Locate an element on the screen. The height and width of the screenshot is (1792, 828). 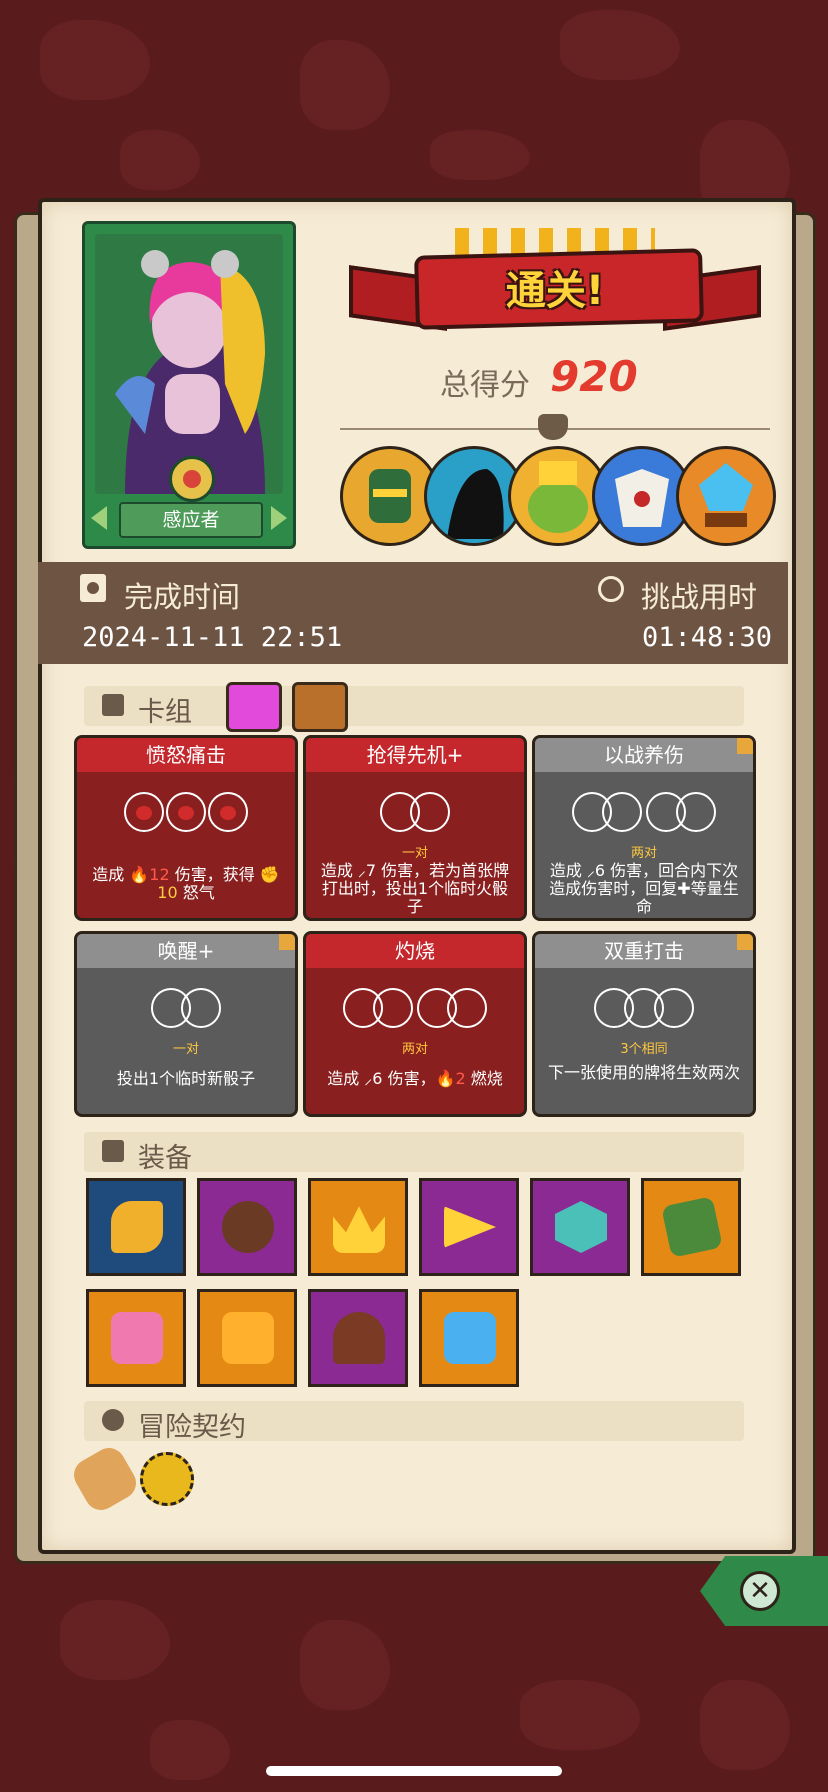
deck-card: 抢得先机+ 一对 造成 ⸝7 伤害，若为首张牌打出时，投出1个临时火骰子 is located at coordinates (415, 828).